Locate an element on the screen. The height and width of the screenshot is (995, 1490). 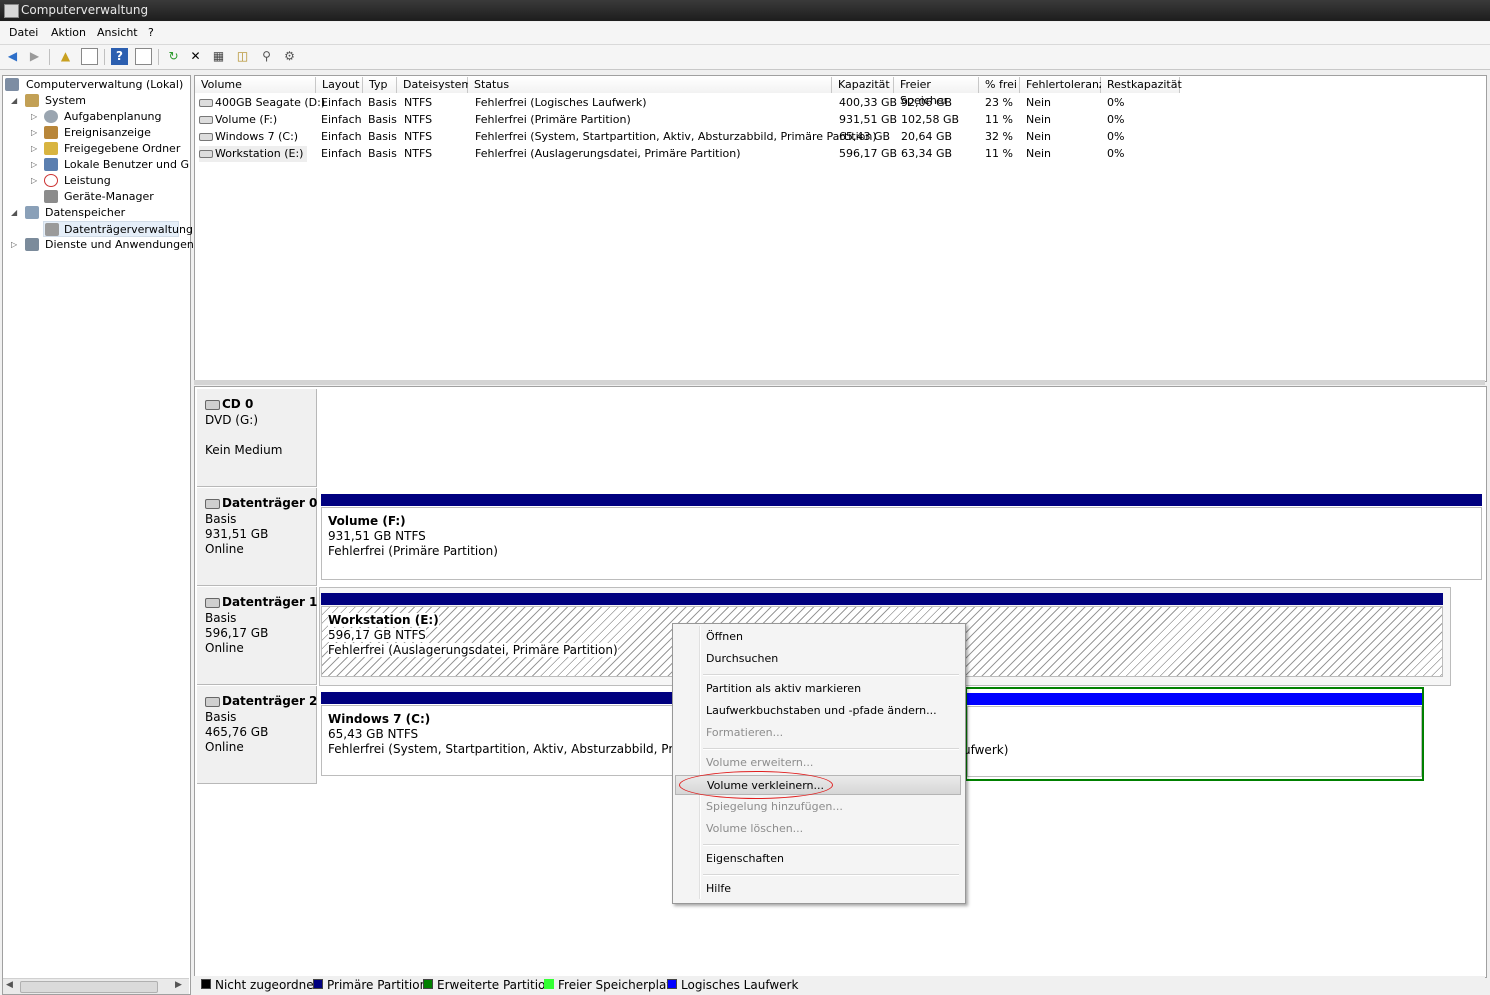
volume-cell: 32 % is located at coordinates (999, 137).